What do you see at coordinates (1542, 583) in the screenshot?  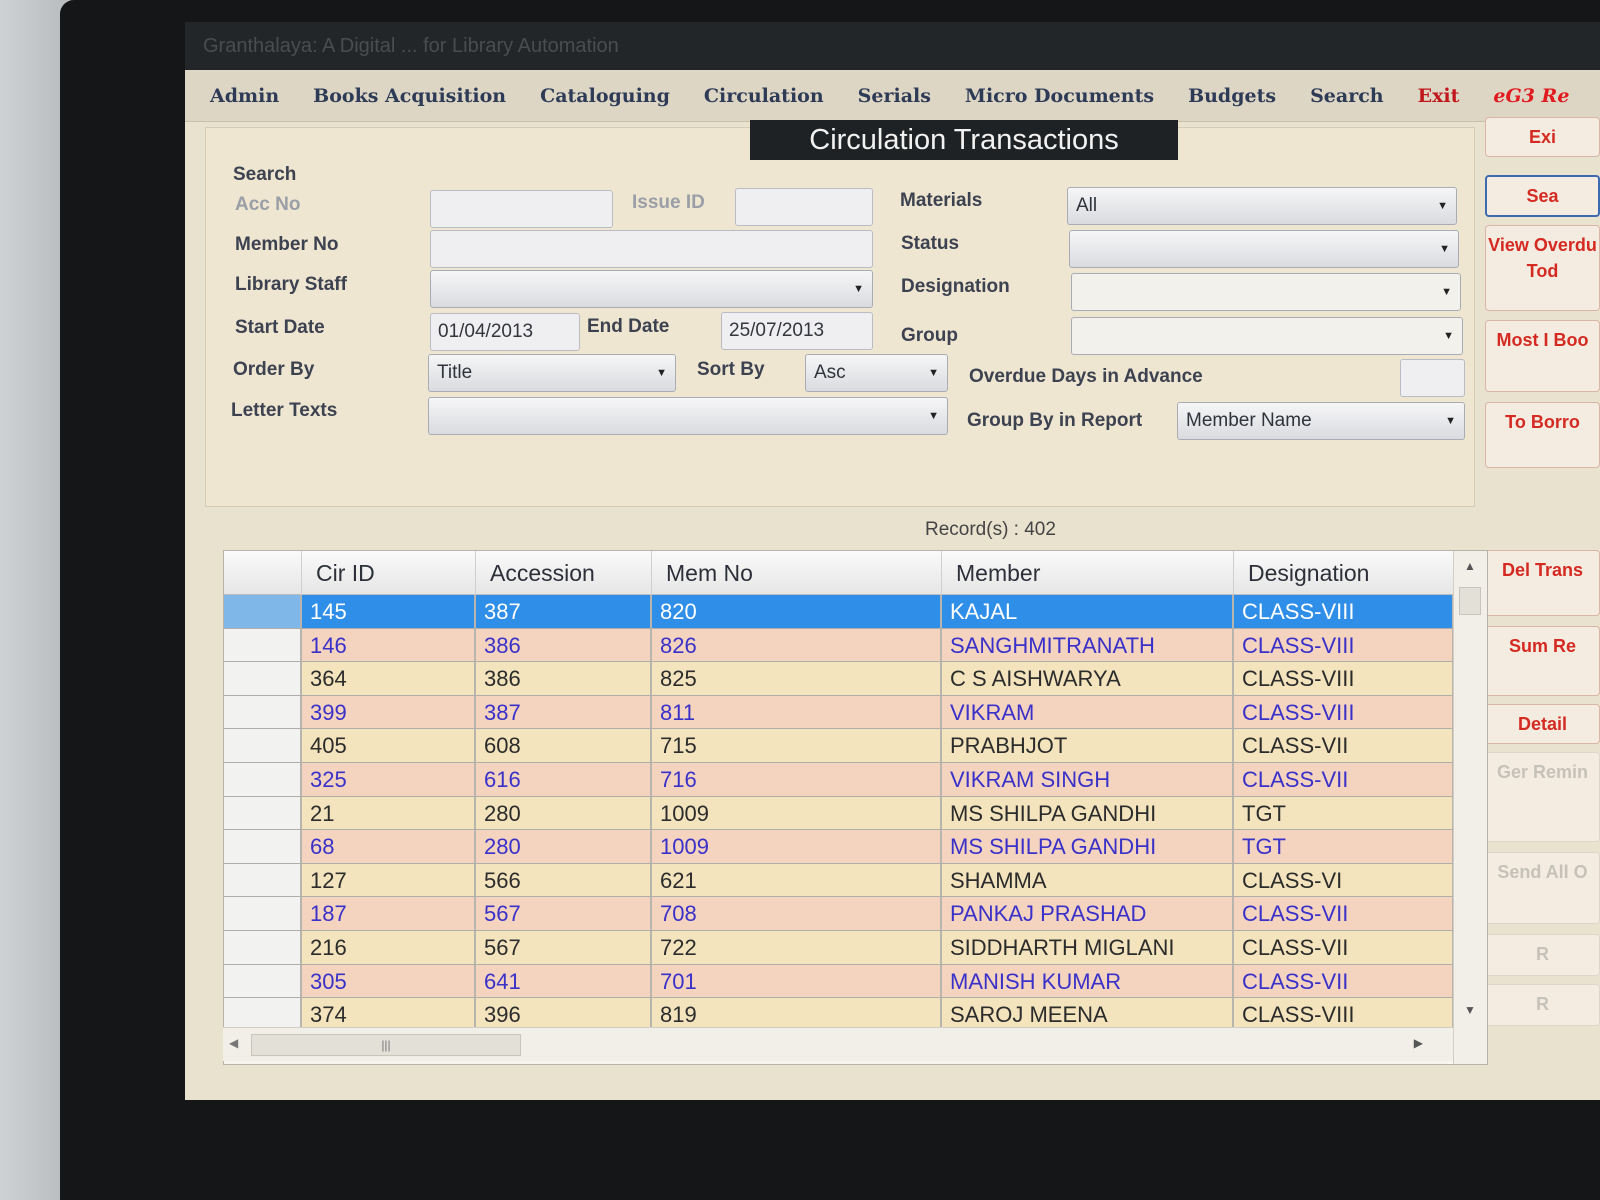 I see `delete-transaction-button: Del Trans` at bounding box center [1542, 583].